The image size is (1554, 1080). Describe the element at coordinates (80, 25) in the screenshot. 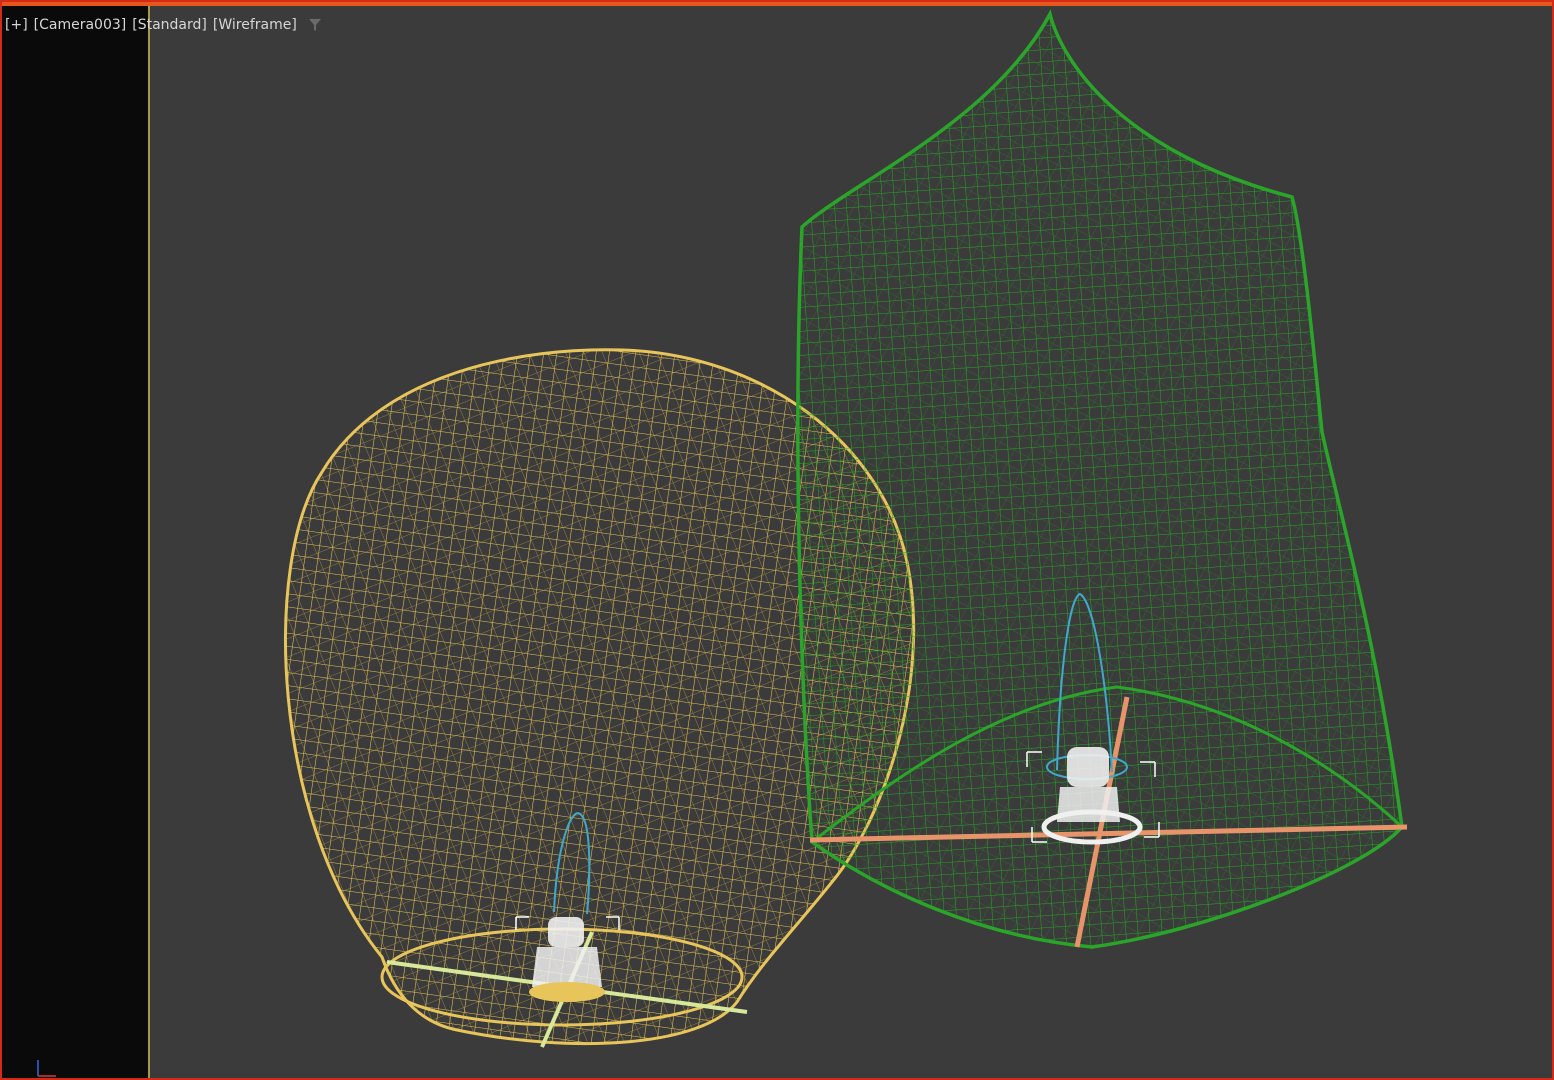

I see `viewport-camera-menu: [Camera003]` at that location.